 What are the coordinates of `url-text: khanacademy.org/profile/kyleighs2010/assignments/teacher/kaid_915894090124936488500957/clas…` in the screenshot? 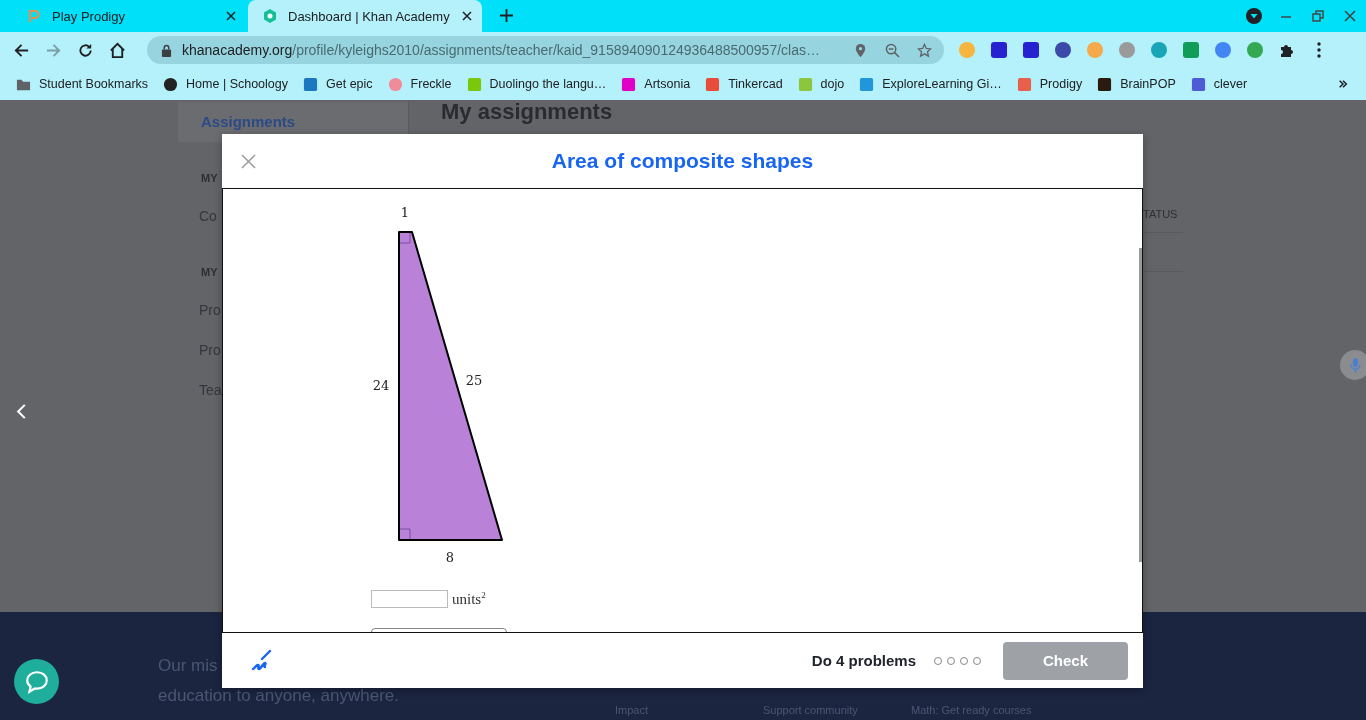 It's located at (501, 50).